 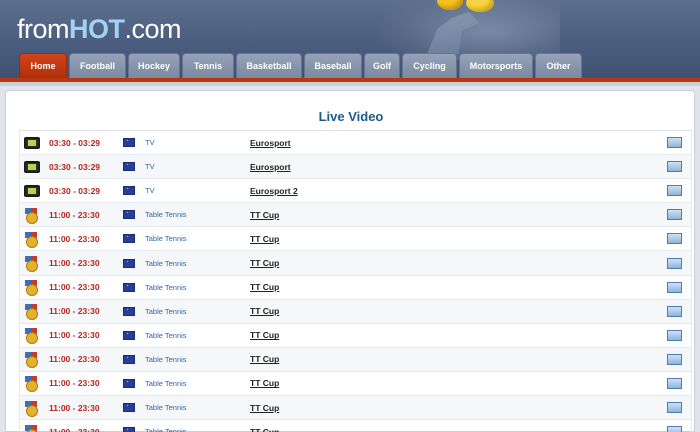 I want to click on event-link: Eurosport 2, so click(x=458, y=191).